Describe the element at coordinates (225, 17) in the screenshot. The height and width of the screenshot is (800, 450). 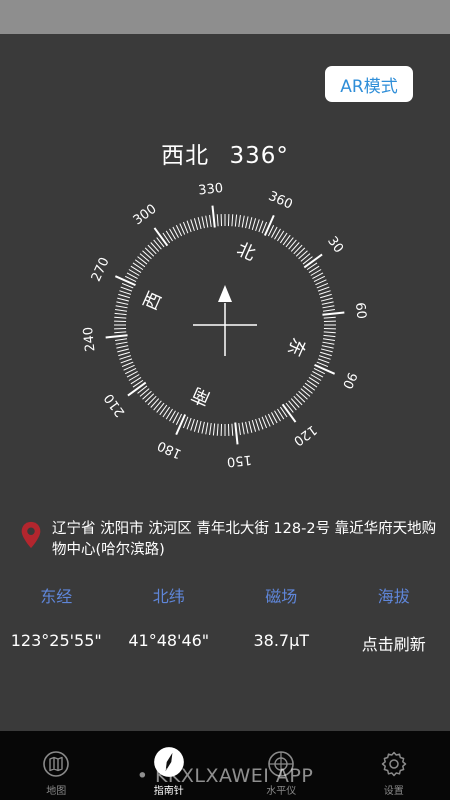
I see `status-bar` at that location.